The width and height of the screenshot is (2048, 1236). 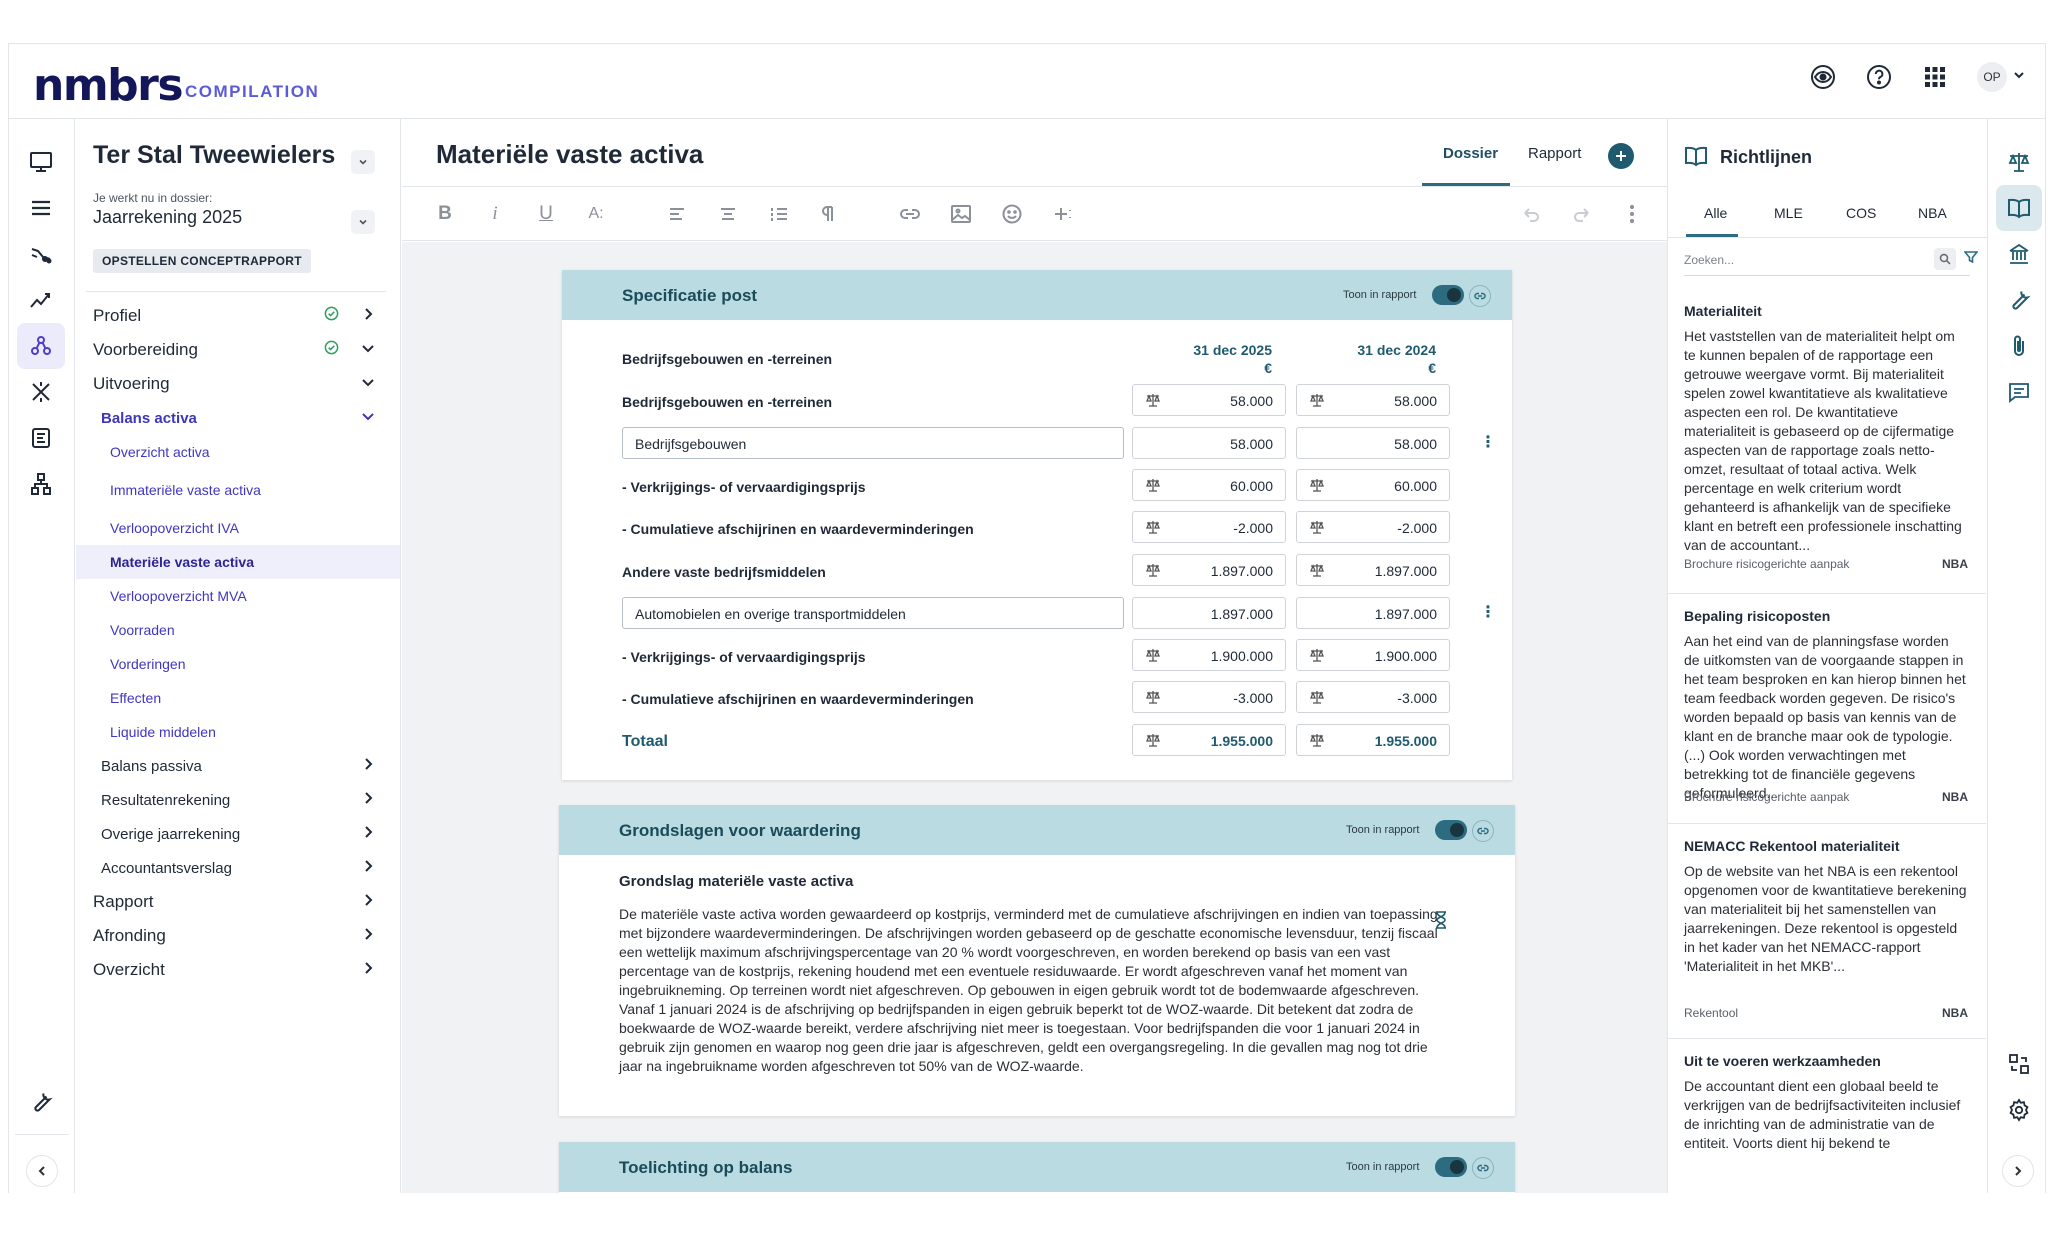 What do you see at coordinates (1971, 259) in the screenshot?
I see `filter-icon` at bounding box center [1971, 259].